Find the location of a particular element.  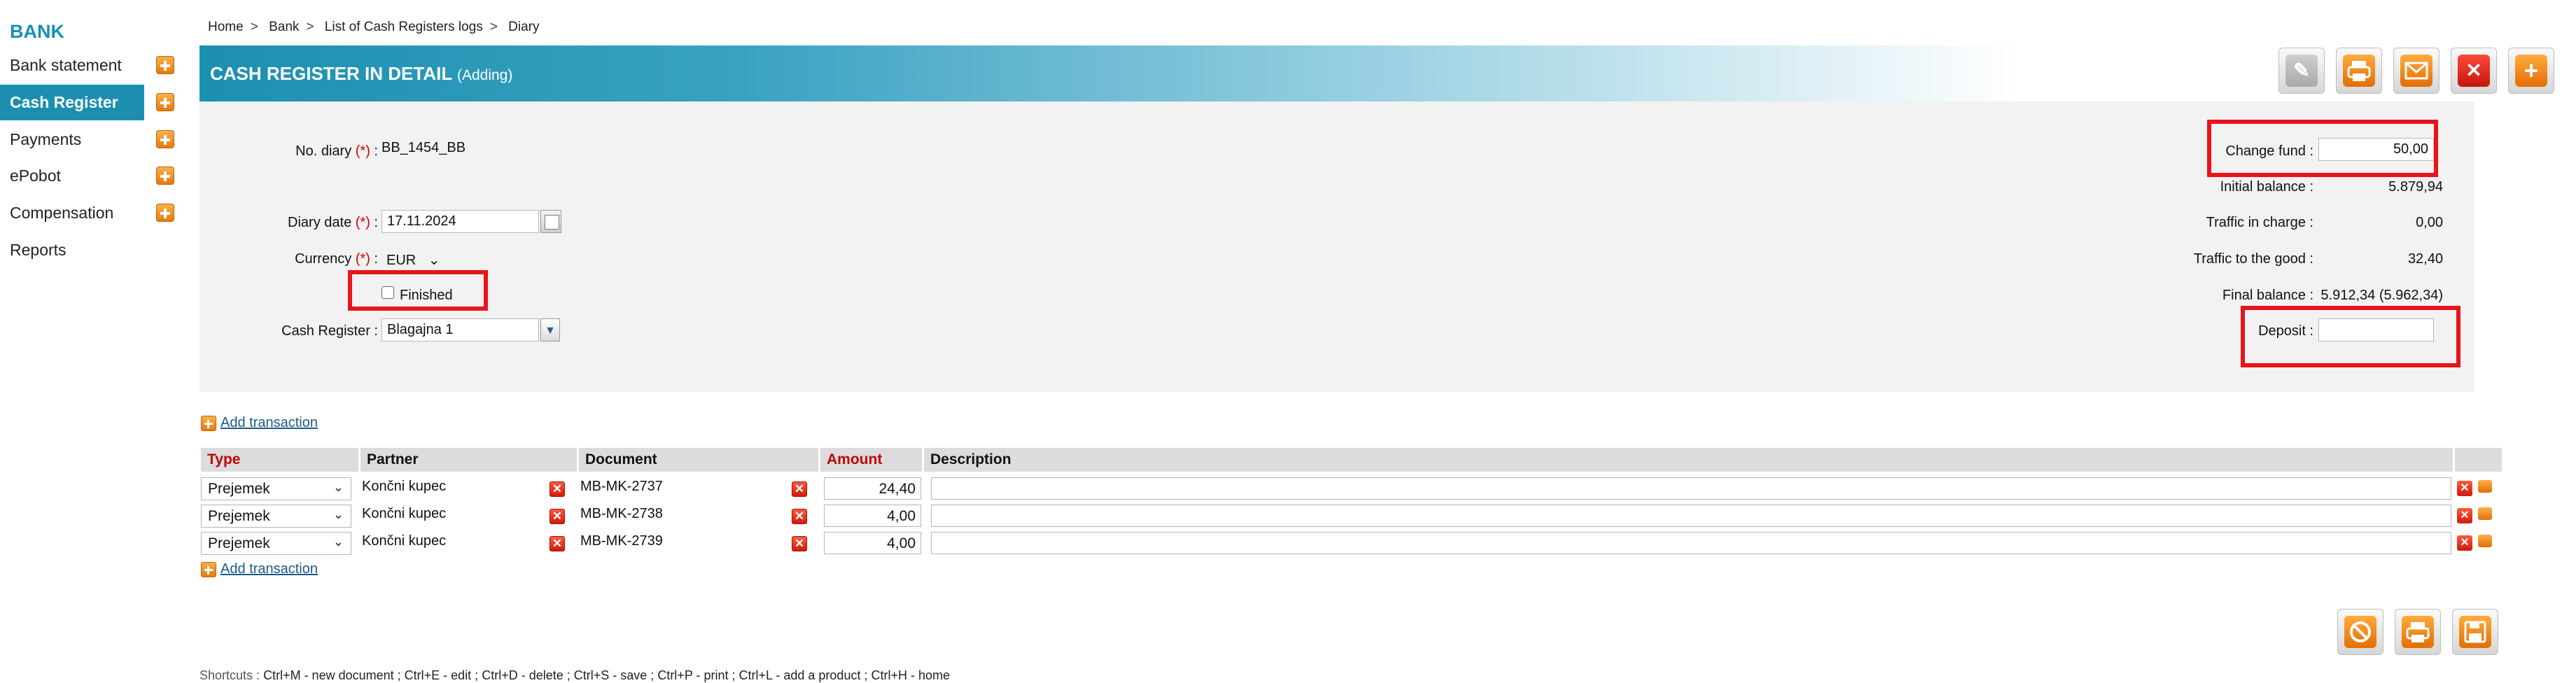

deposit-label: Deposit : is located at coordinates (2286, 331).